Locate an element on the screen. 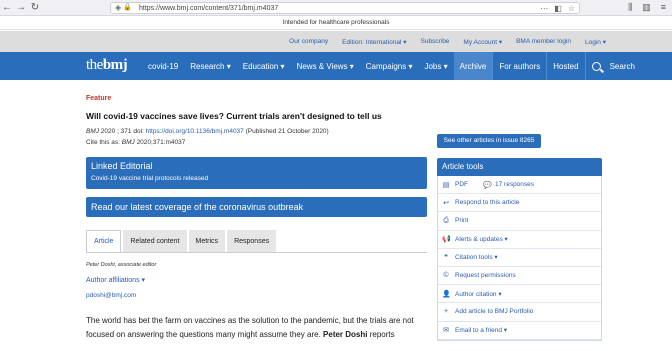 This screenshot has height=351, width=672. lock-icon: 🔒 is located at coordinates (127, 8).